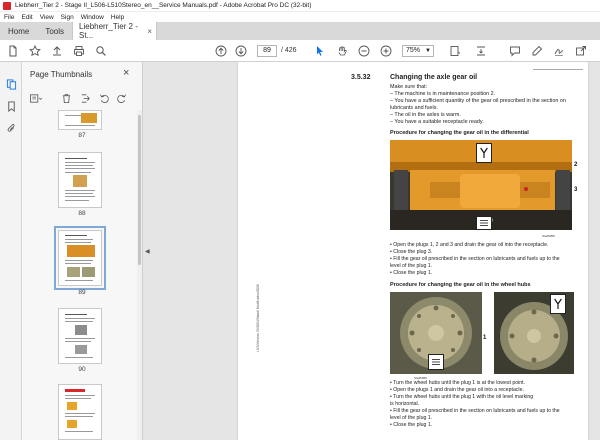  I want to click on menu-sign: Sign, so click(67, 17).